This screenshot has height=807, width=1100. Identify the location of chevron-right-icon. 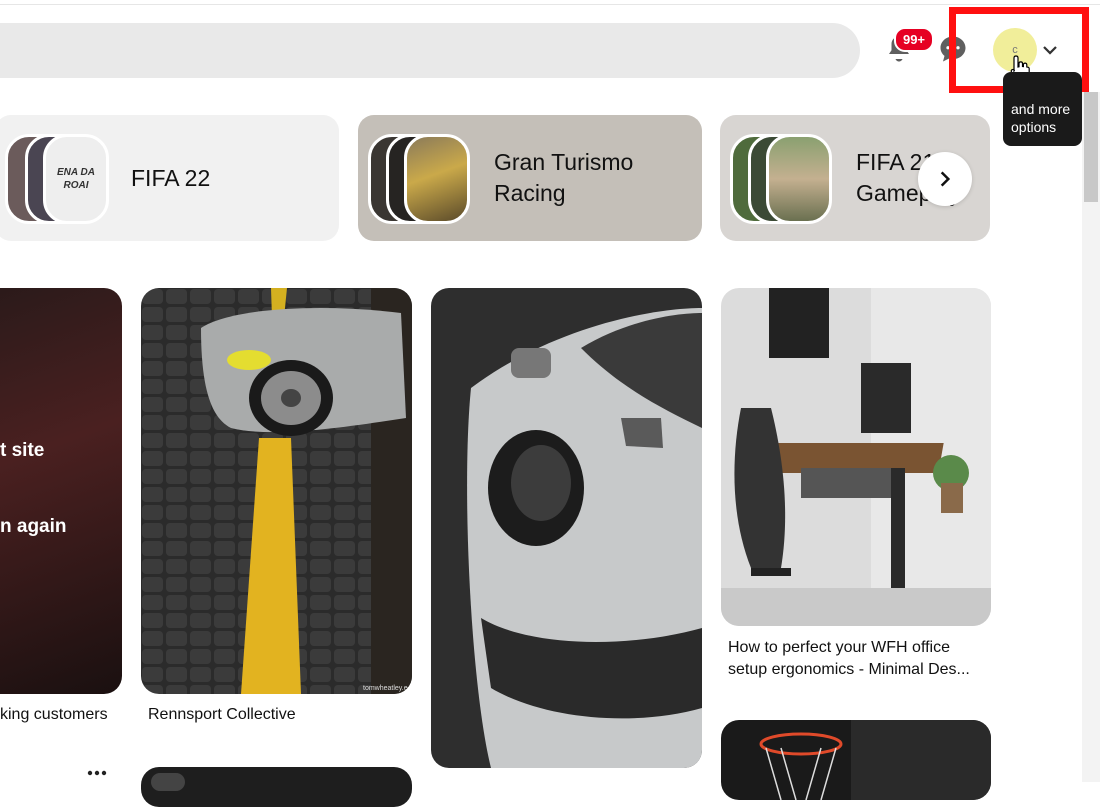
(945, 179).